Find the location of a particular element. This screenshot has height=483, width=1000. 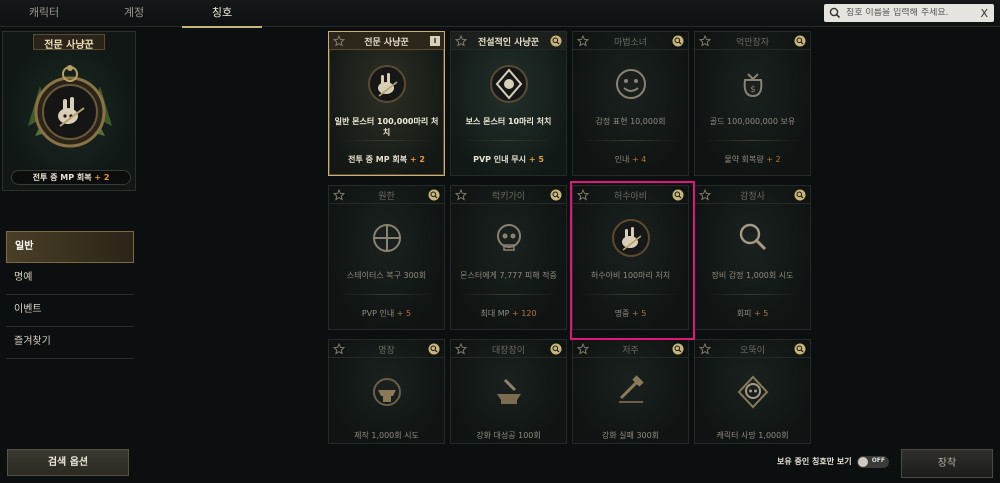

equipped-title-name: 전문 사냥꾼 is located at coordinates (69, 45).